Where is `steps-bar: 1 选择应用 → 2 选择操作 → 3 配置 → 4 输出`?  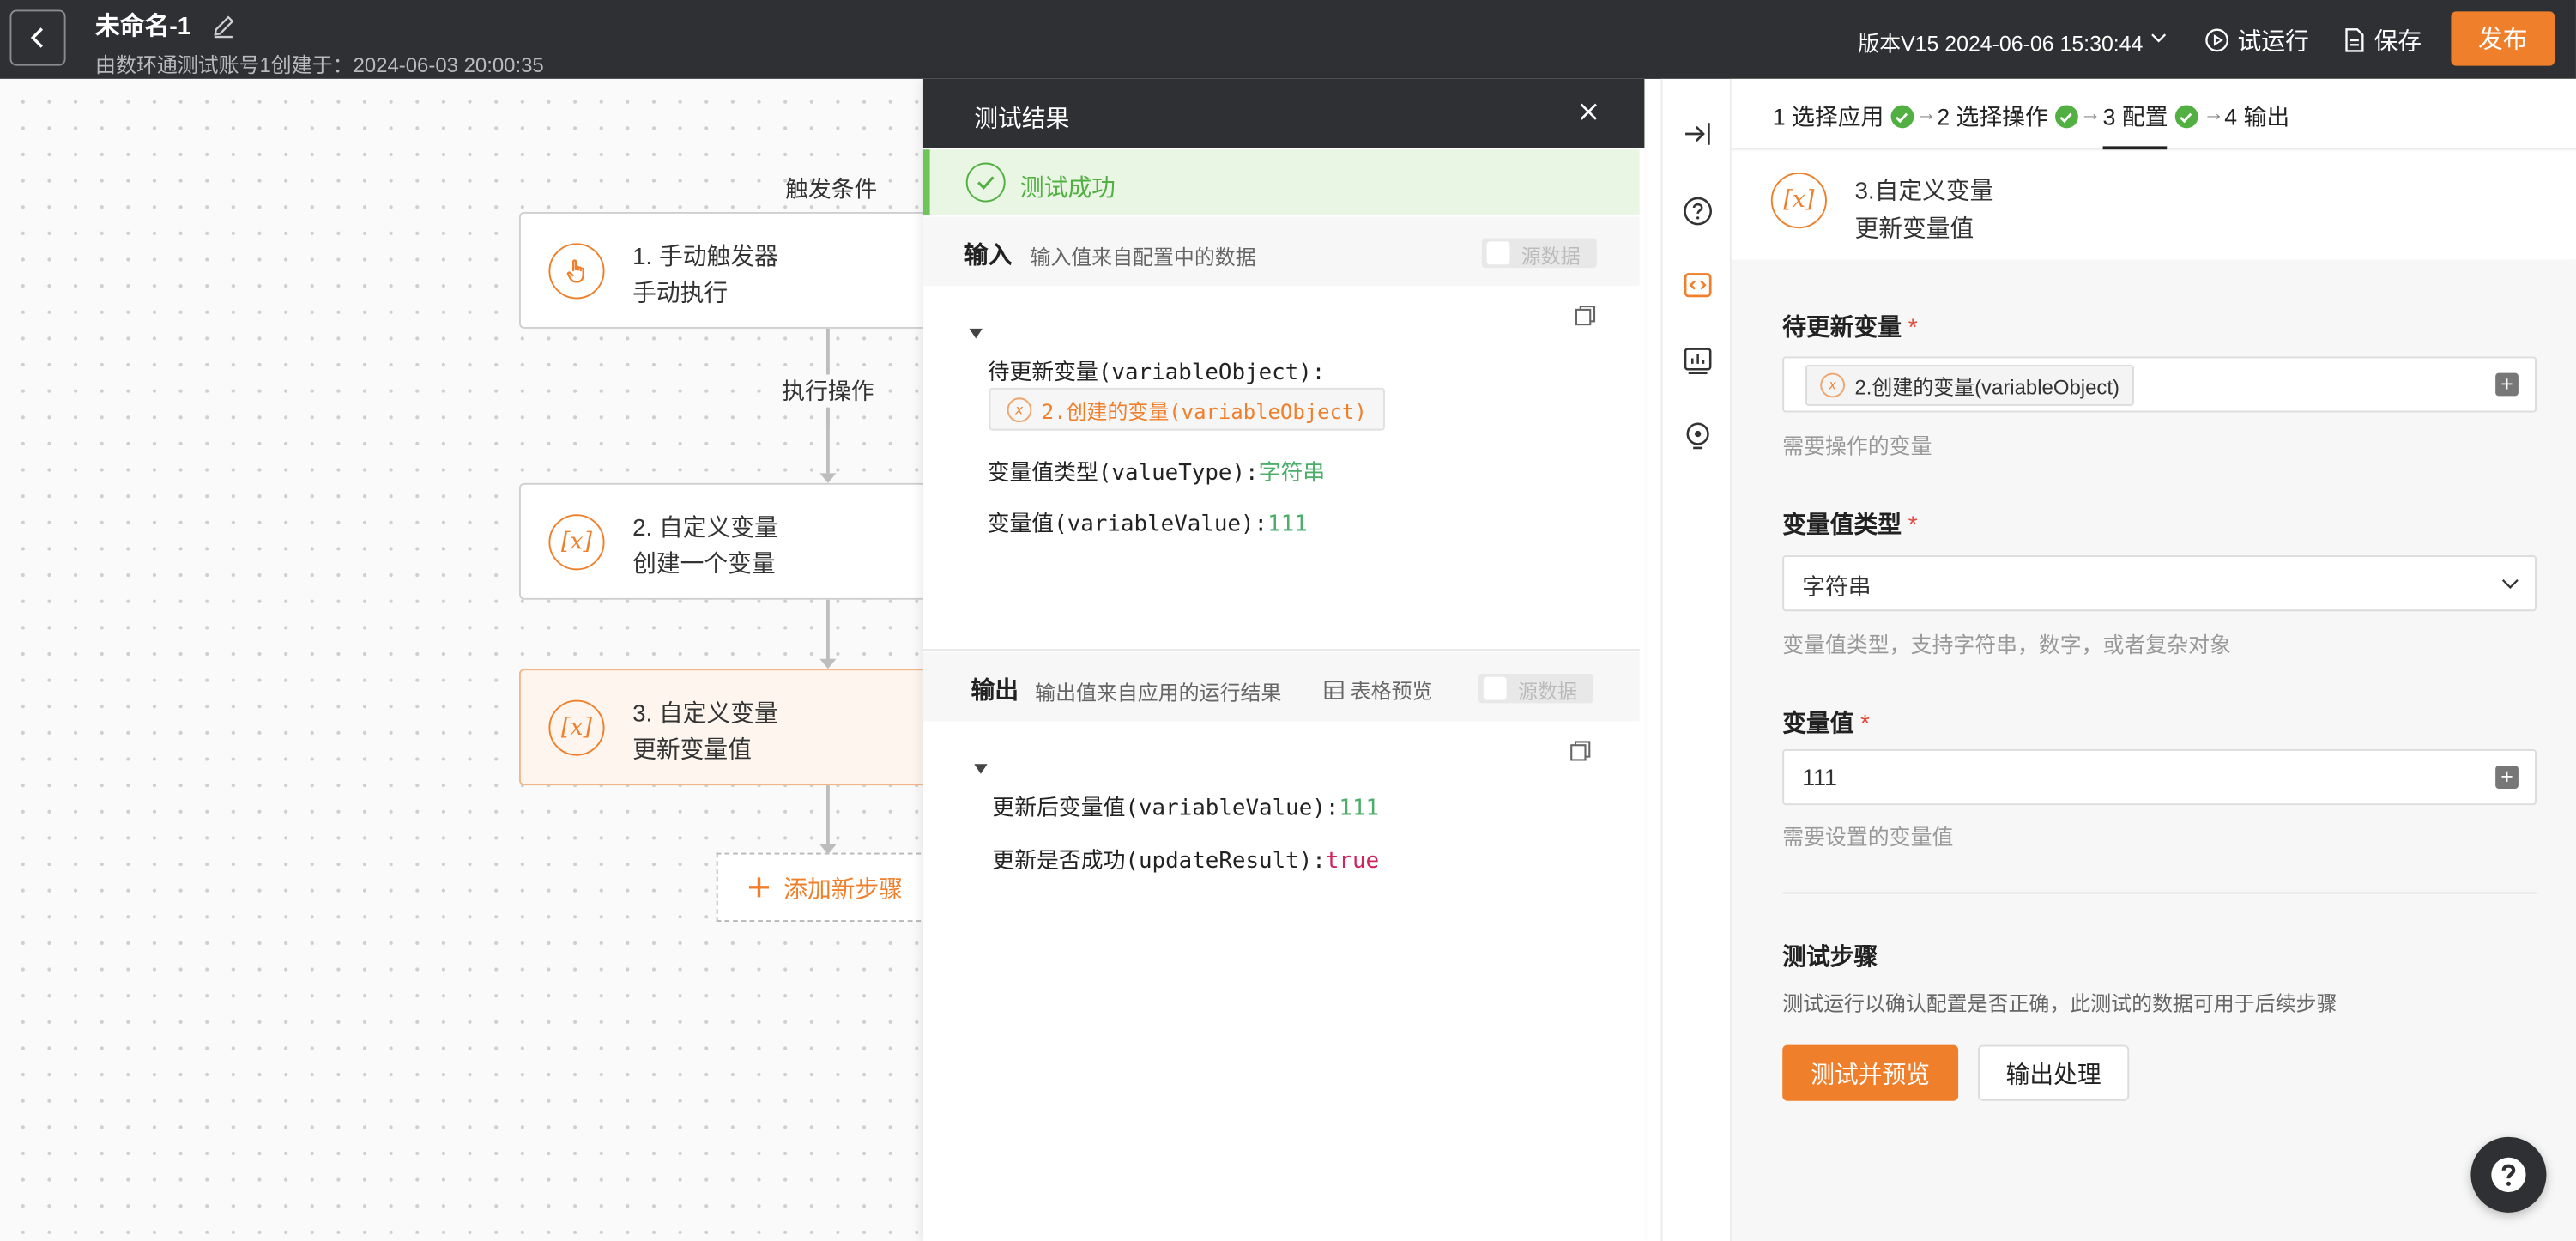 steps-bar: 1 选择应用 → 2 选择操作 → 3 配置 → 4 输出 is located at coordinates (2153, 114).